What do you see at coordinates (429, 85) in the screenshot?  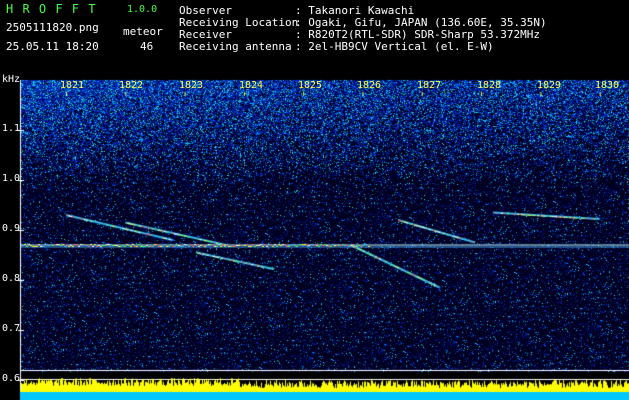 I see `x-tick-label: 1827` at bounding box center [429, 85].